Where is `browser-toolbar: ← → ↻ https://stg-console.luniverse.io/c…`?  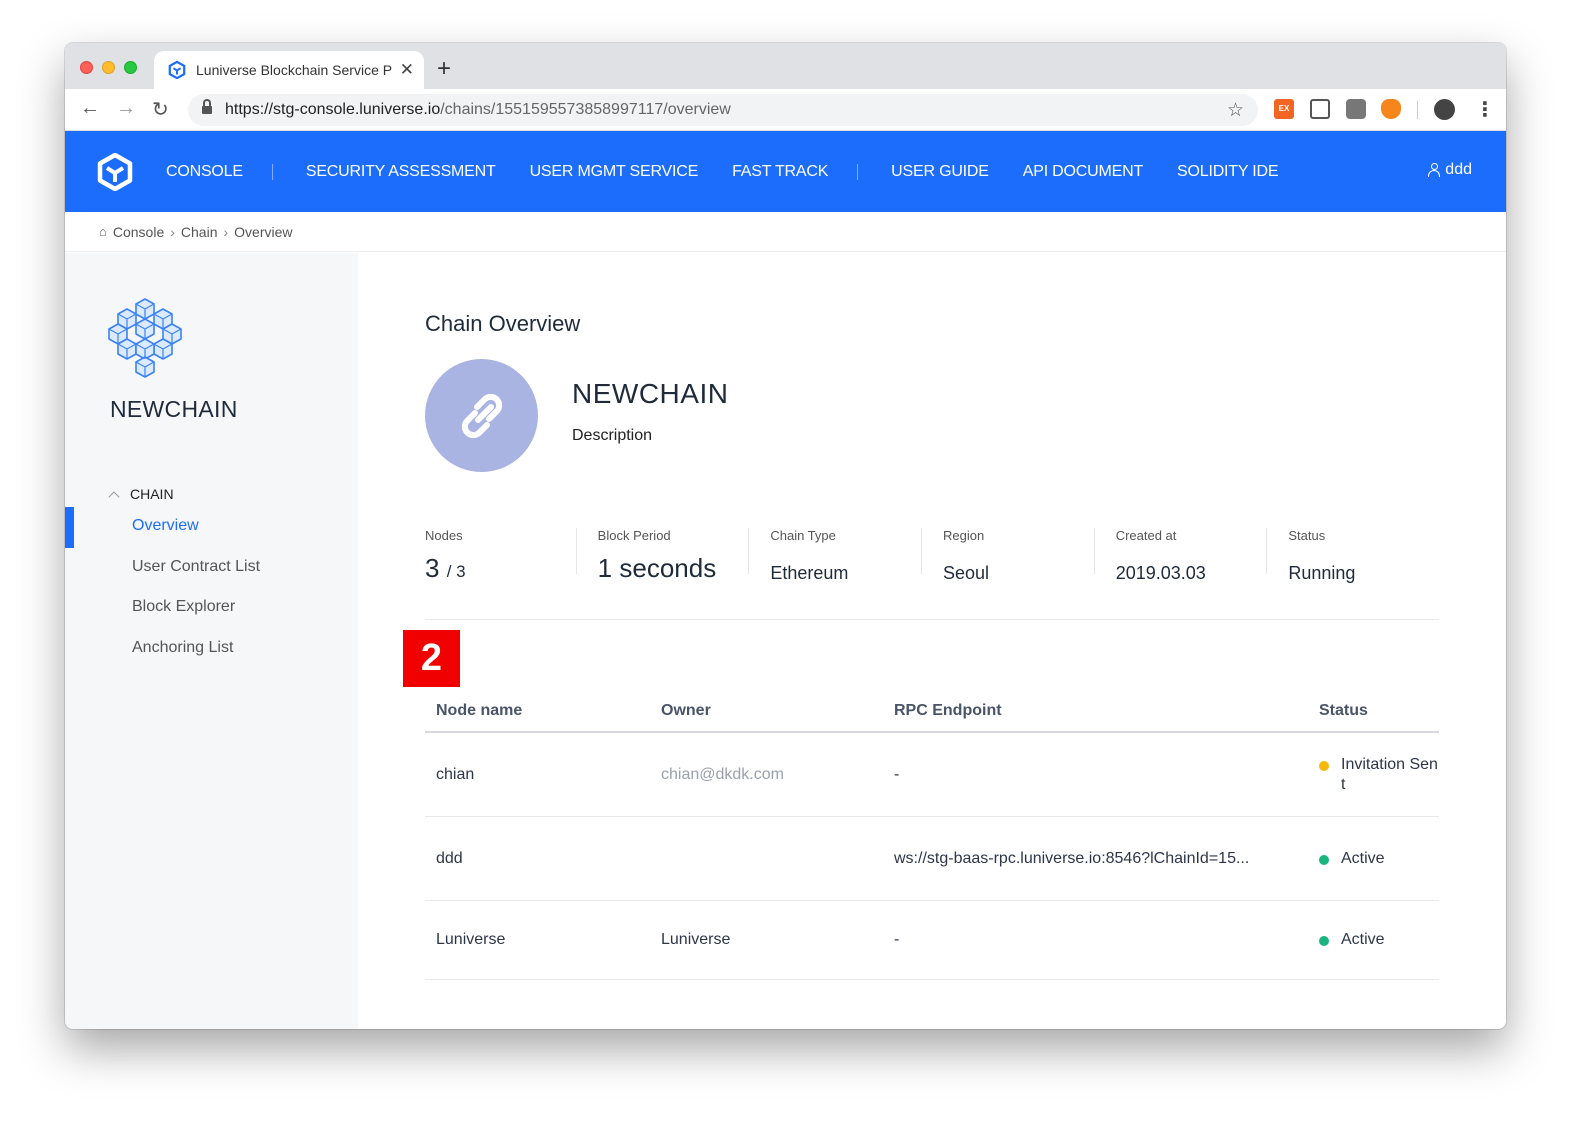 browser-toolbar: ← → ↻ https://stg-console.luniverse.io/c… is located at coordinates (785, 110).